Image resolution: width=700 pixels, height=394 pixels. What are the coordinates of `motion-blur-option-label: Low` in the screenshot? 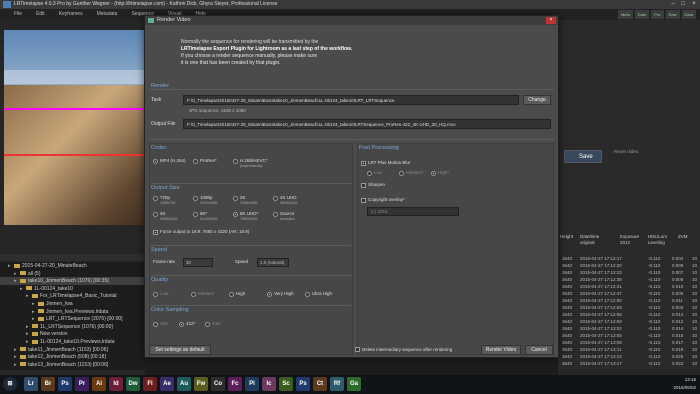 It's located at (378, 172).